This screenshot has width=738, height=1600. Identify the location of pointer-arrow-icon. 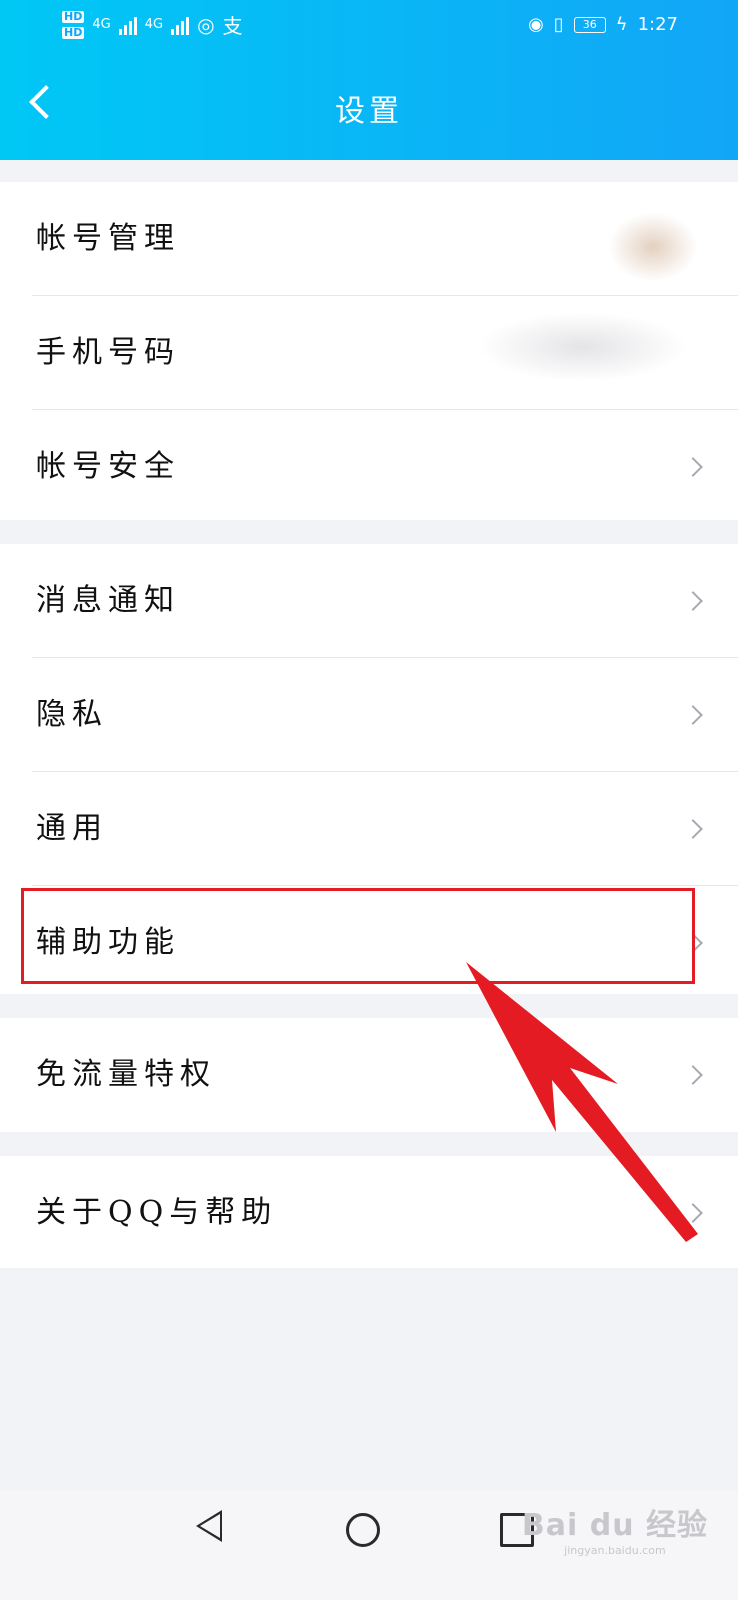
(582, 1102).